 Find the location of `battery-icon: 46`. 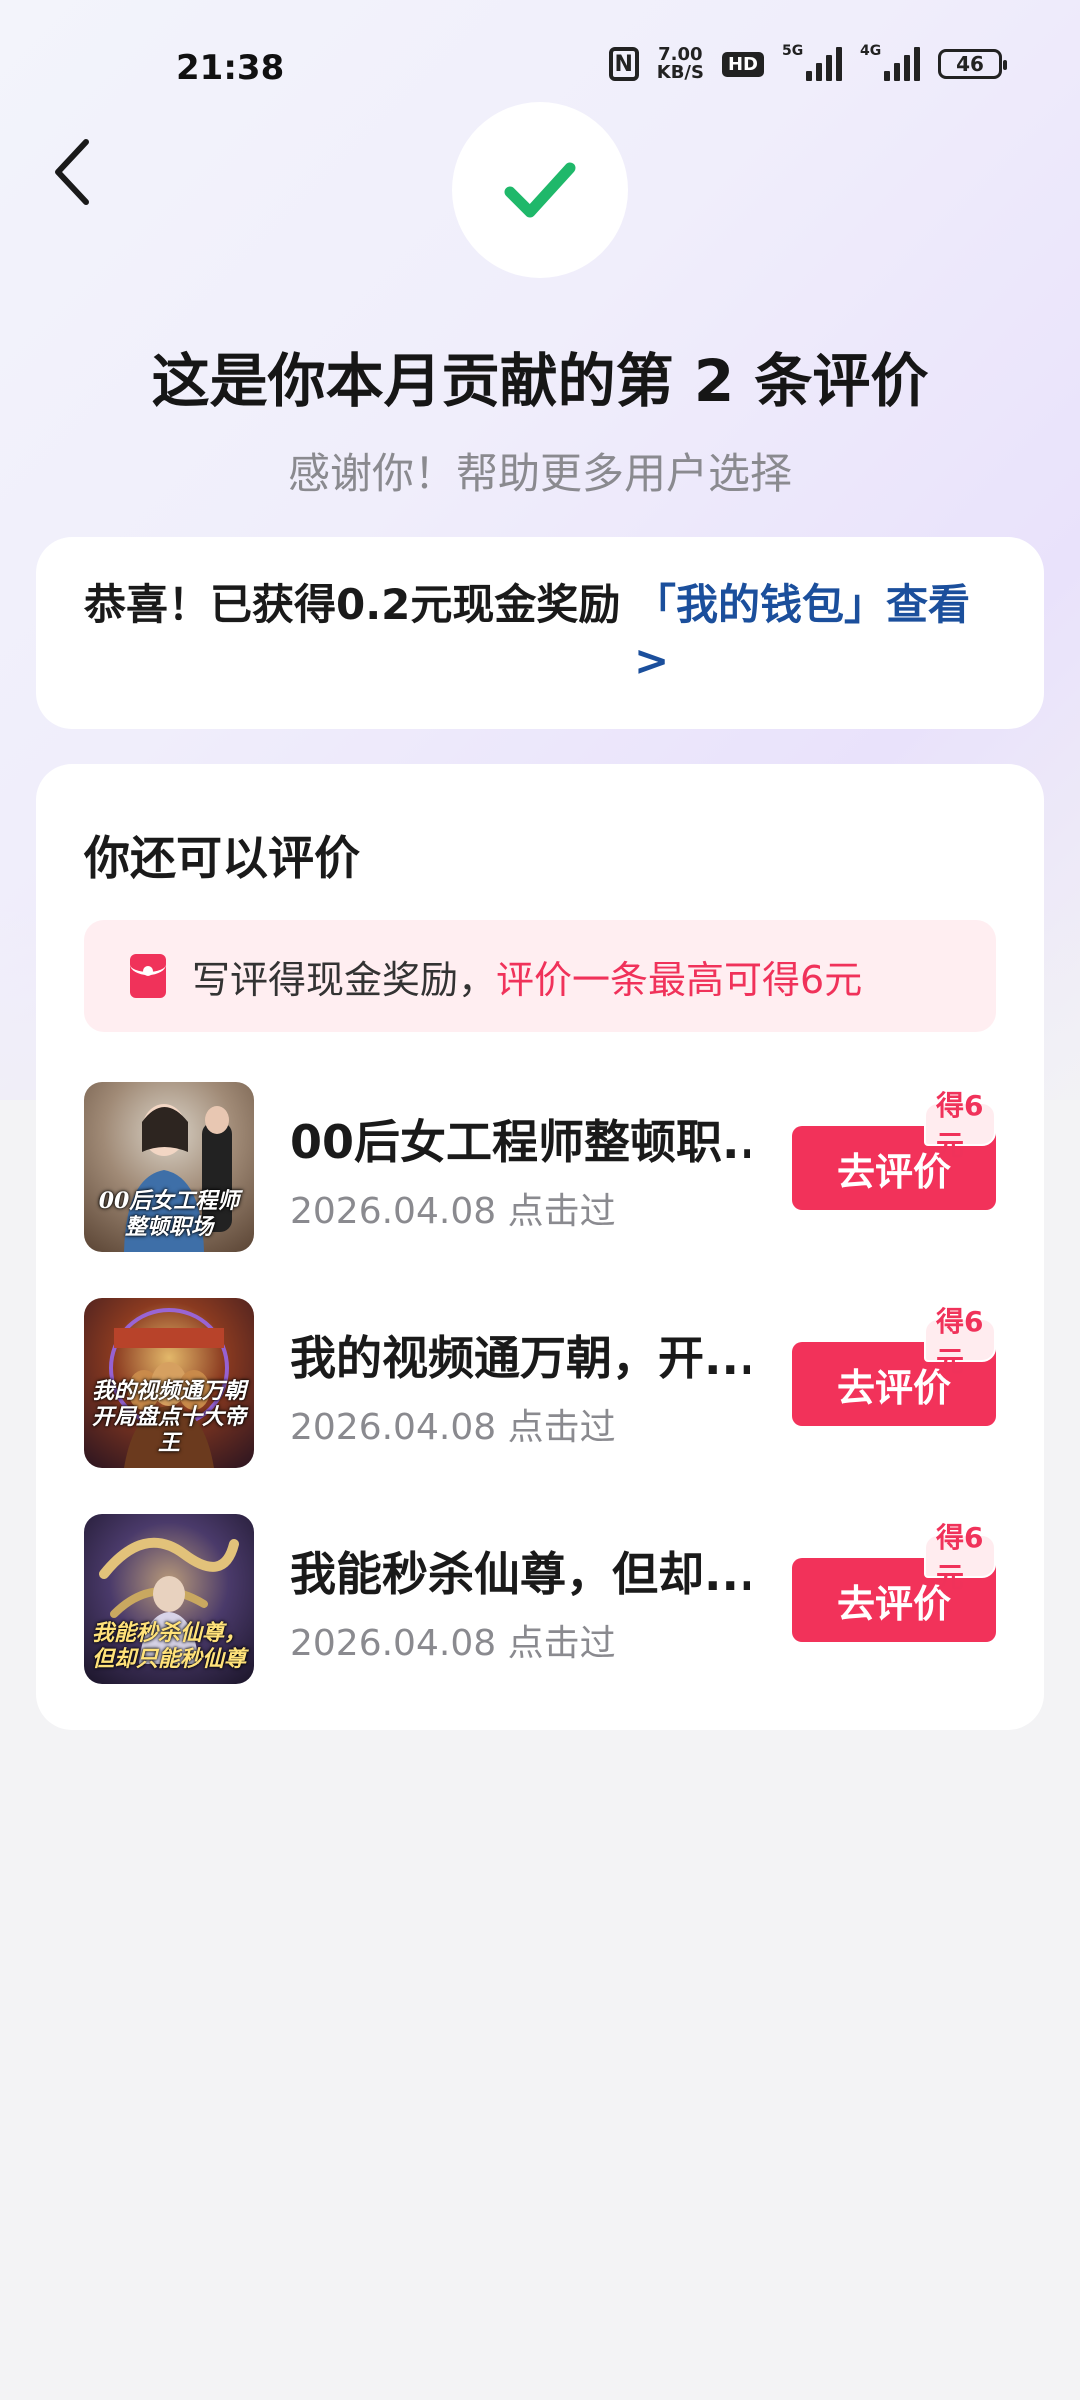

battery-icon: 46 is located at coordinates (972, 64).